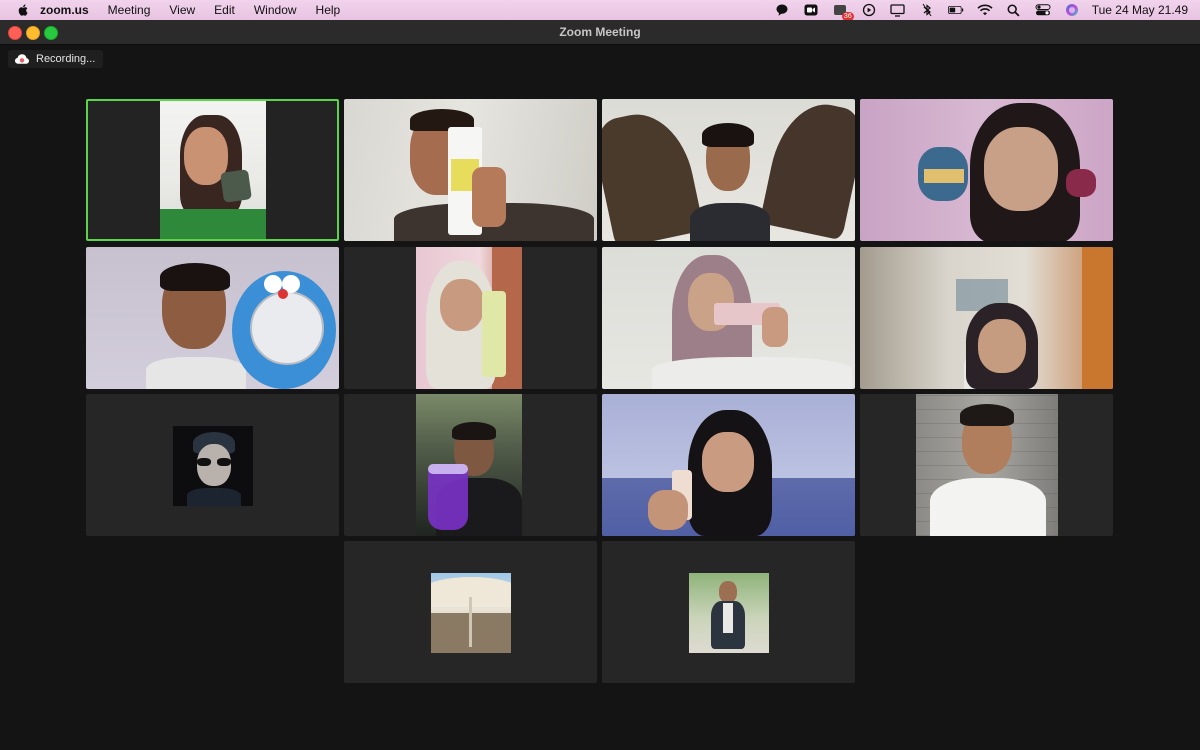 The height and width of the screenshot is (750, 1200). Describe the element at coordinates (898, 10) in the screenshot. I see `display-icon` at that location.